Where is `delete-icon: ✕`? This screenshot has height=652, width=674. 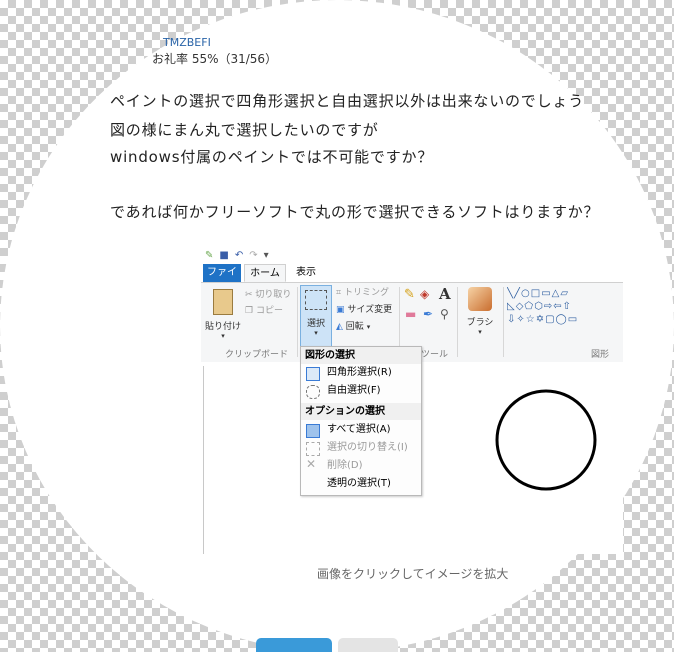
delete-icon: ✕ is located at coordinates (311, 464).